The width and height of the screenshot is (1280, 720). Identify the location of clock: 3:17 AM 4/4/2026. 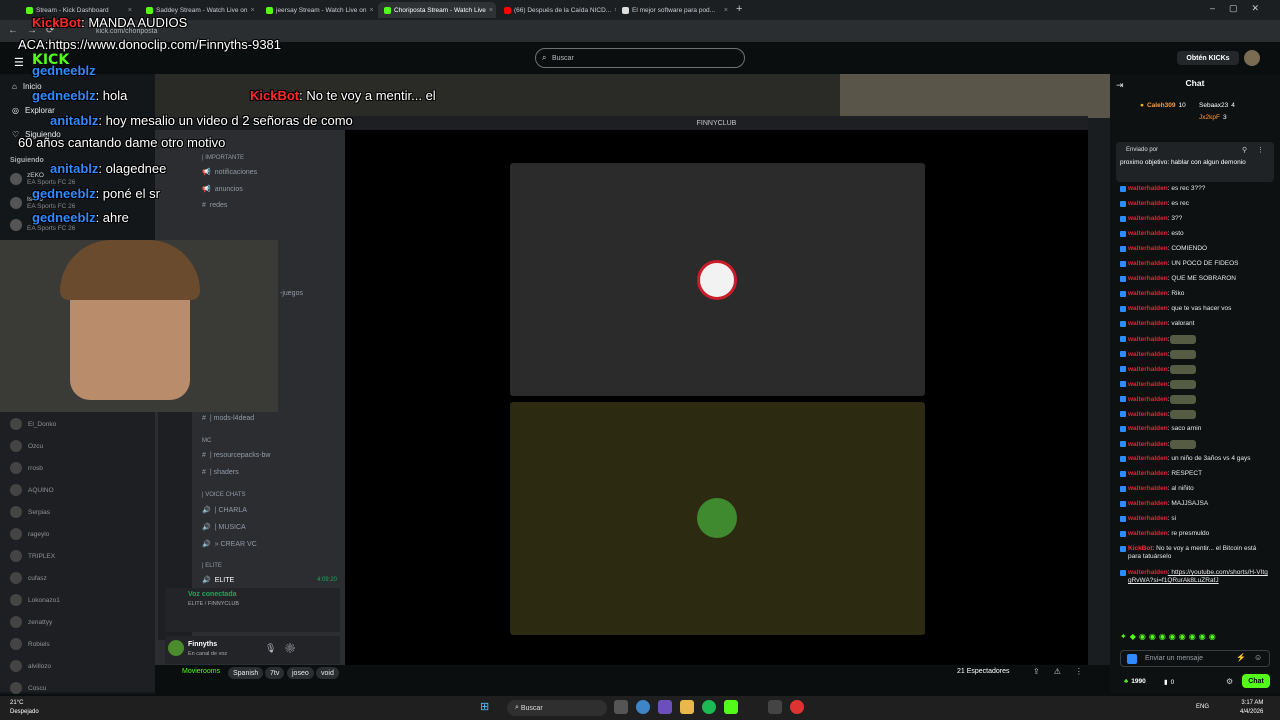
(1251, 708).